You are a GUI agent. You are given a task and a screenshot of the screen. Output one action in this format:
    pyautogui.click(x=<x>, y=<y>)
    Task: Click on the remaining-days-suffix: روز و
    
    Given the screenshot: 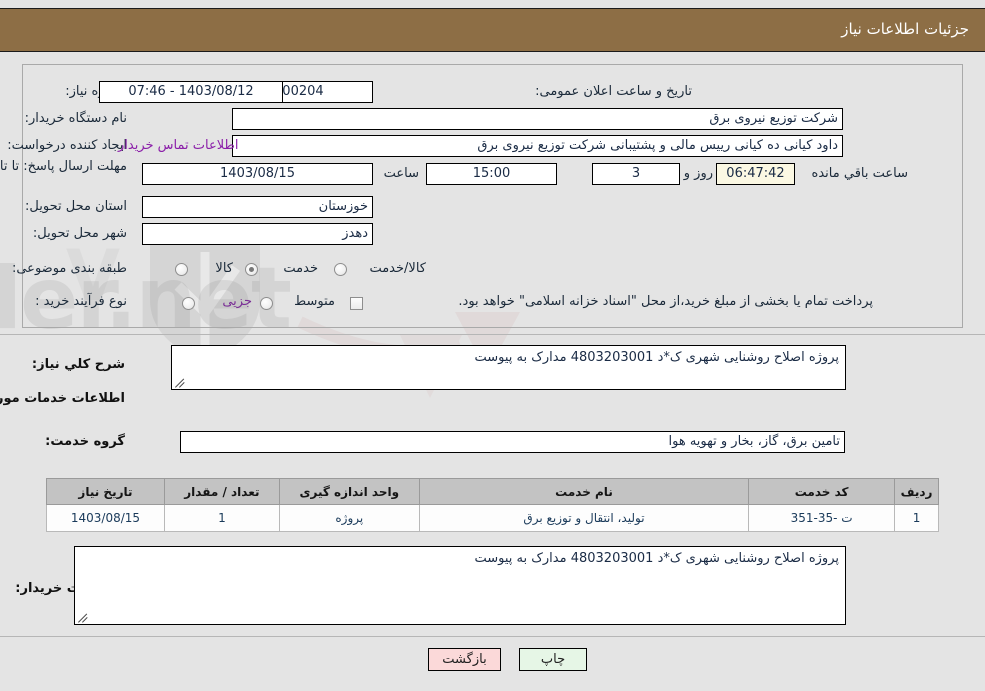 What is the action you would take?
    pyautogui.click(x=698, y=173)
    